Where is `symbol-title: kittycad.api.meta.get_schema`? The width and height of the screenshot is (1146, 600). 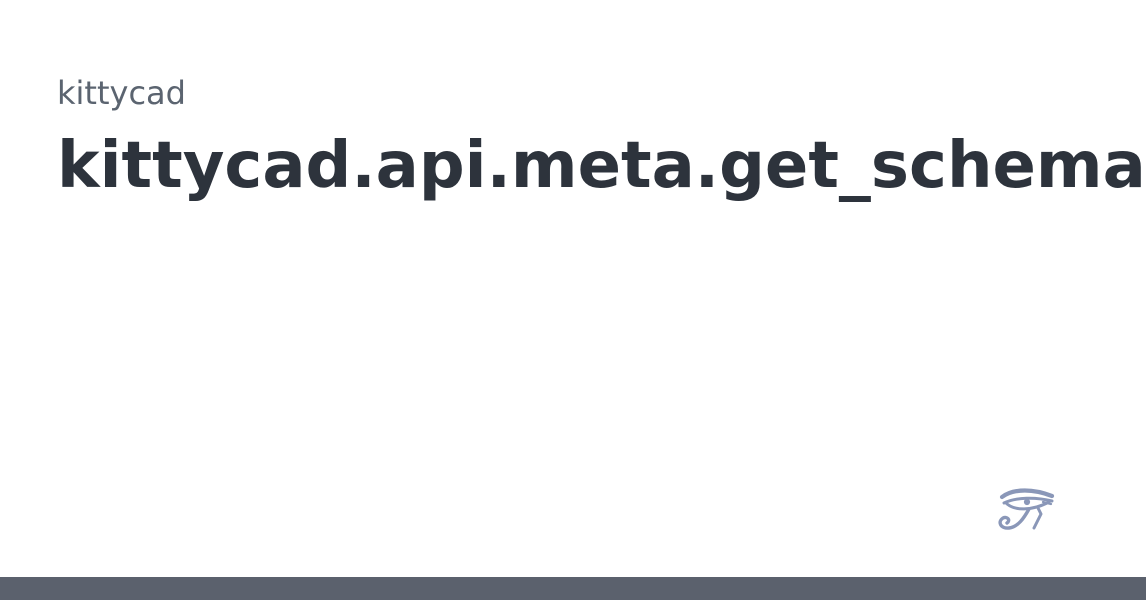 symbol-title: kittycad.api.meta.get_schema is located at coordinates (601, 166).